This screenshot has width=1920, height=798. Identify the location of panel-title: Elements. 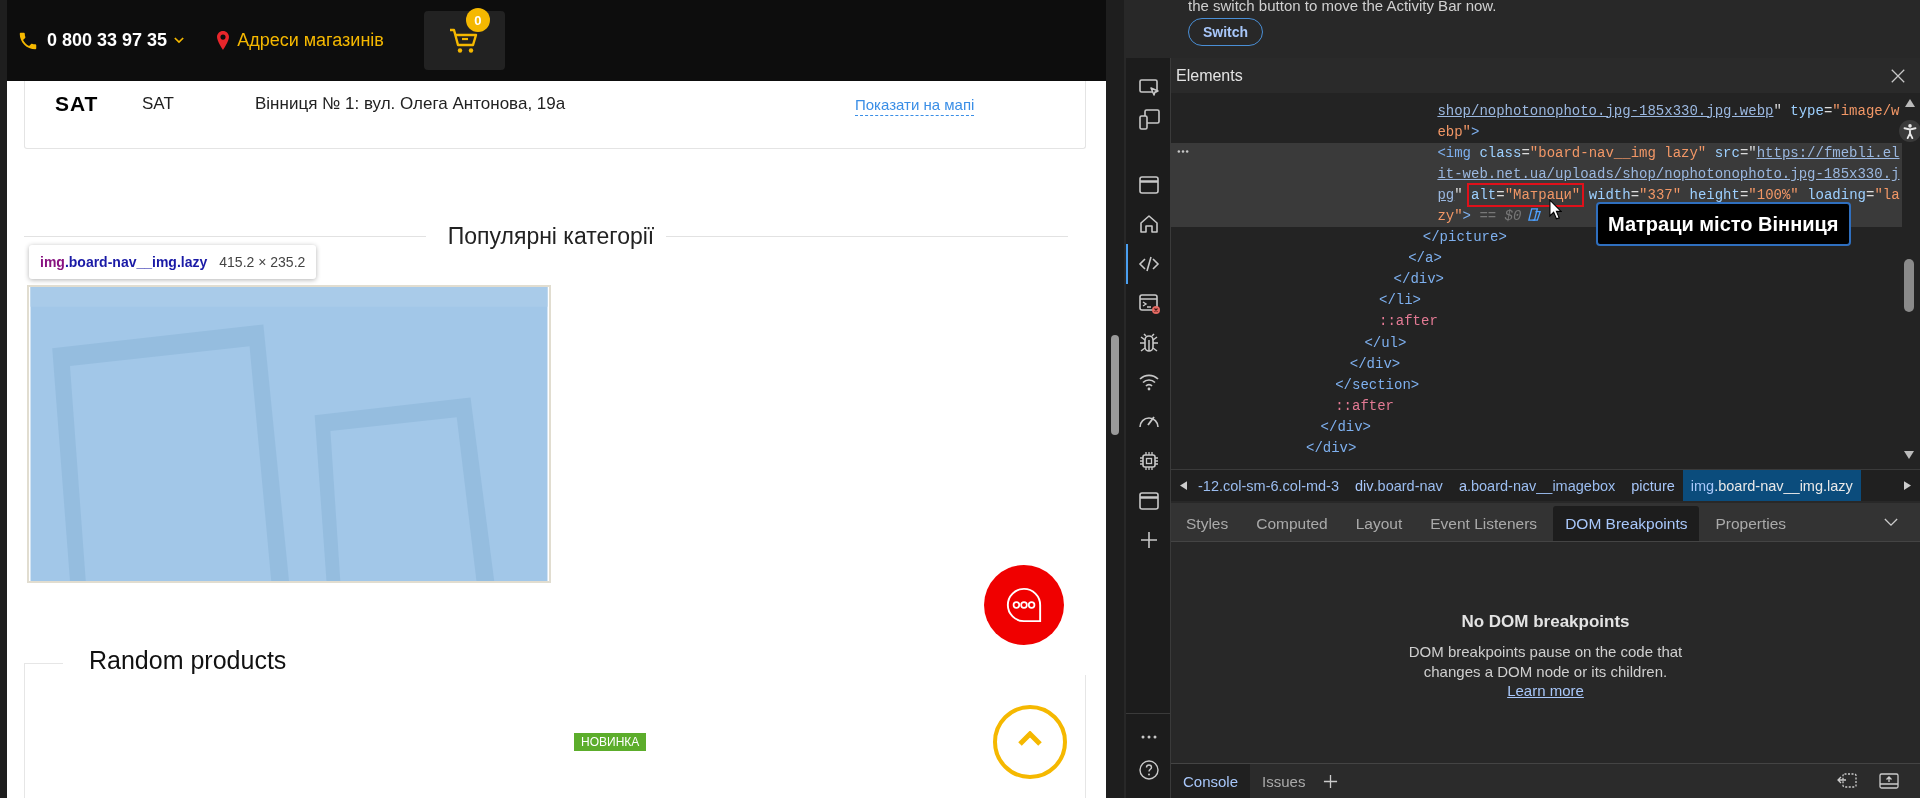
(1209, 75).